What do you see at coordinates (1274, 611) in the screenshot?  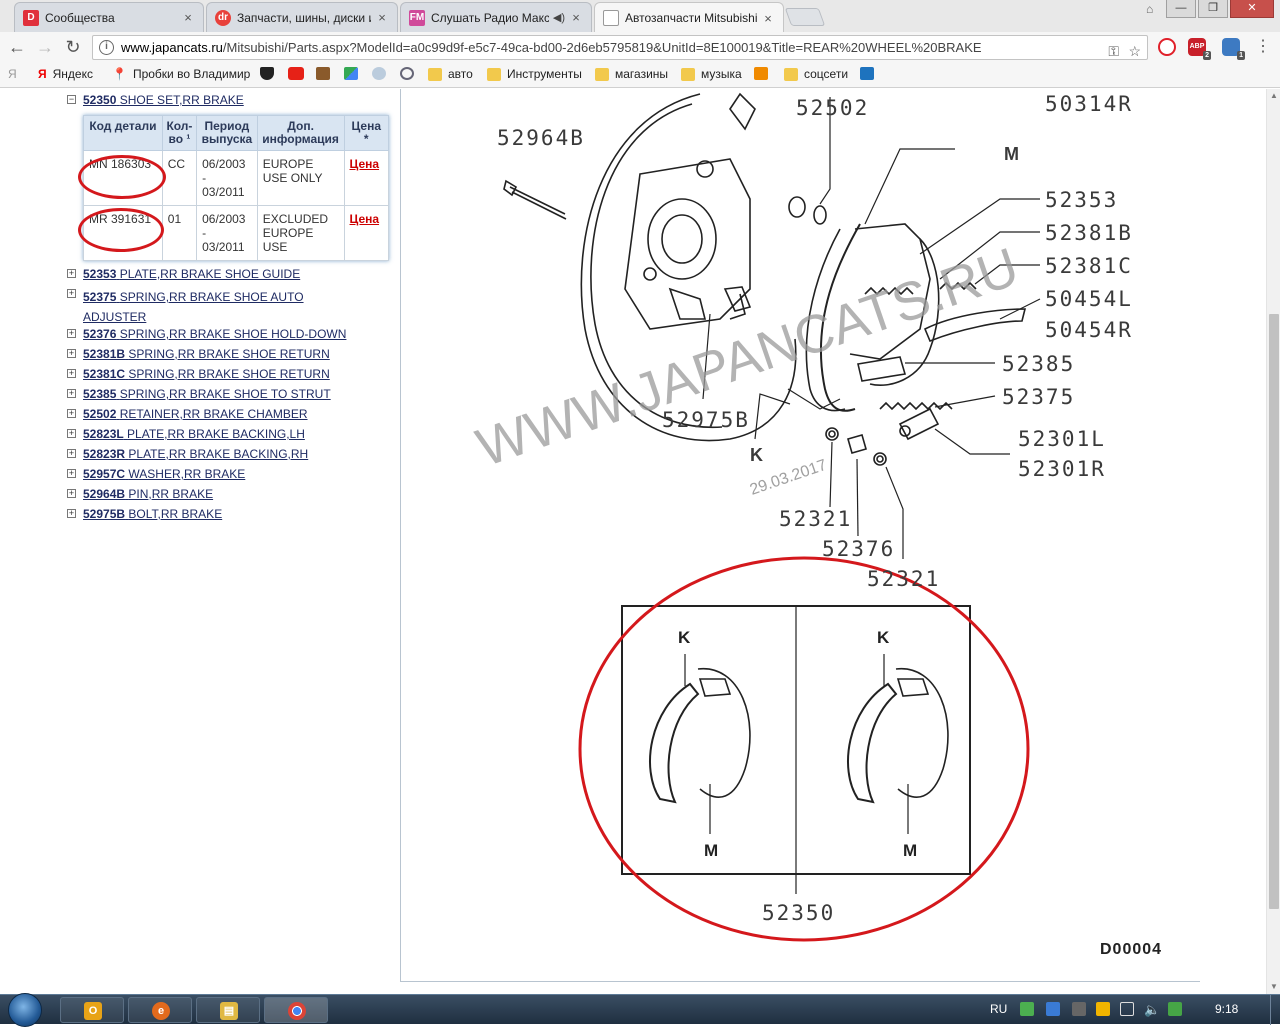 I see `scroll-thumb` at bounding box center [1274, 611].